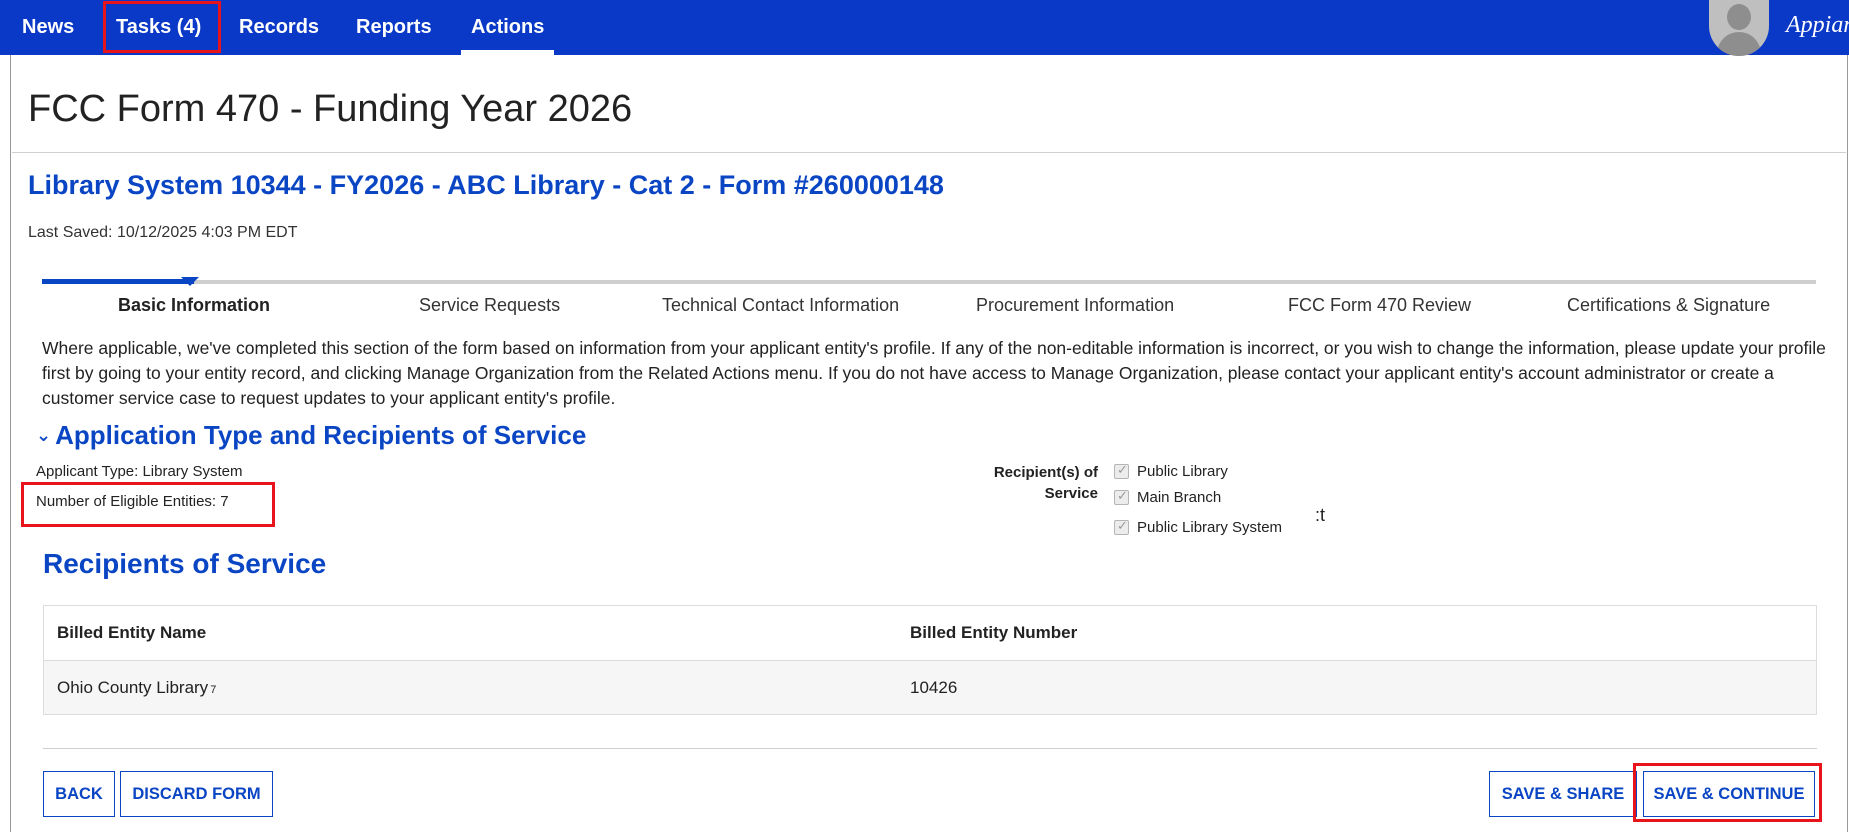 The image size is (1849, 832). Describe the element at coordinates (132, 501) in the screenshot. I see `eligible-entities-count: Number of Eligible Entities: 7` at that location.